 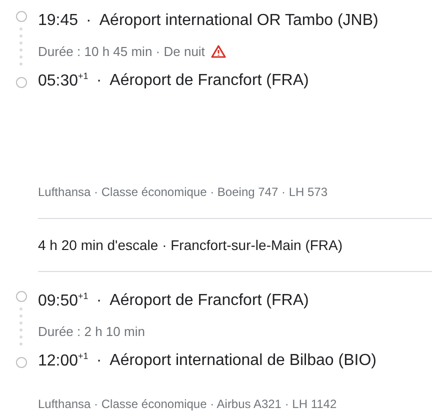 I want to click on flight-details: Lufthansa · Classe économique · Boeing 747 · LH 573, so click(x=183, y=192).